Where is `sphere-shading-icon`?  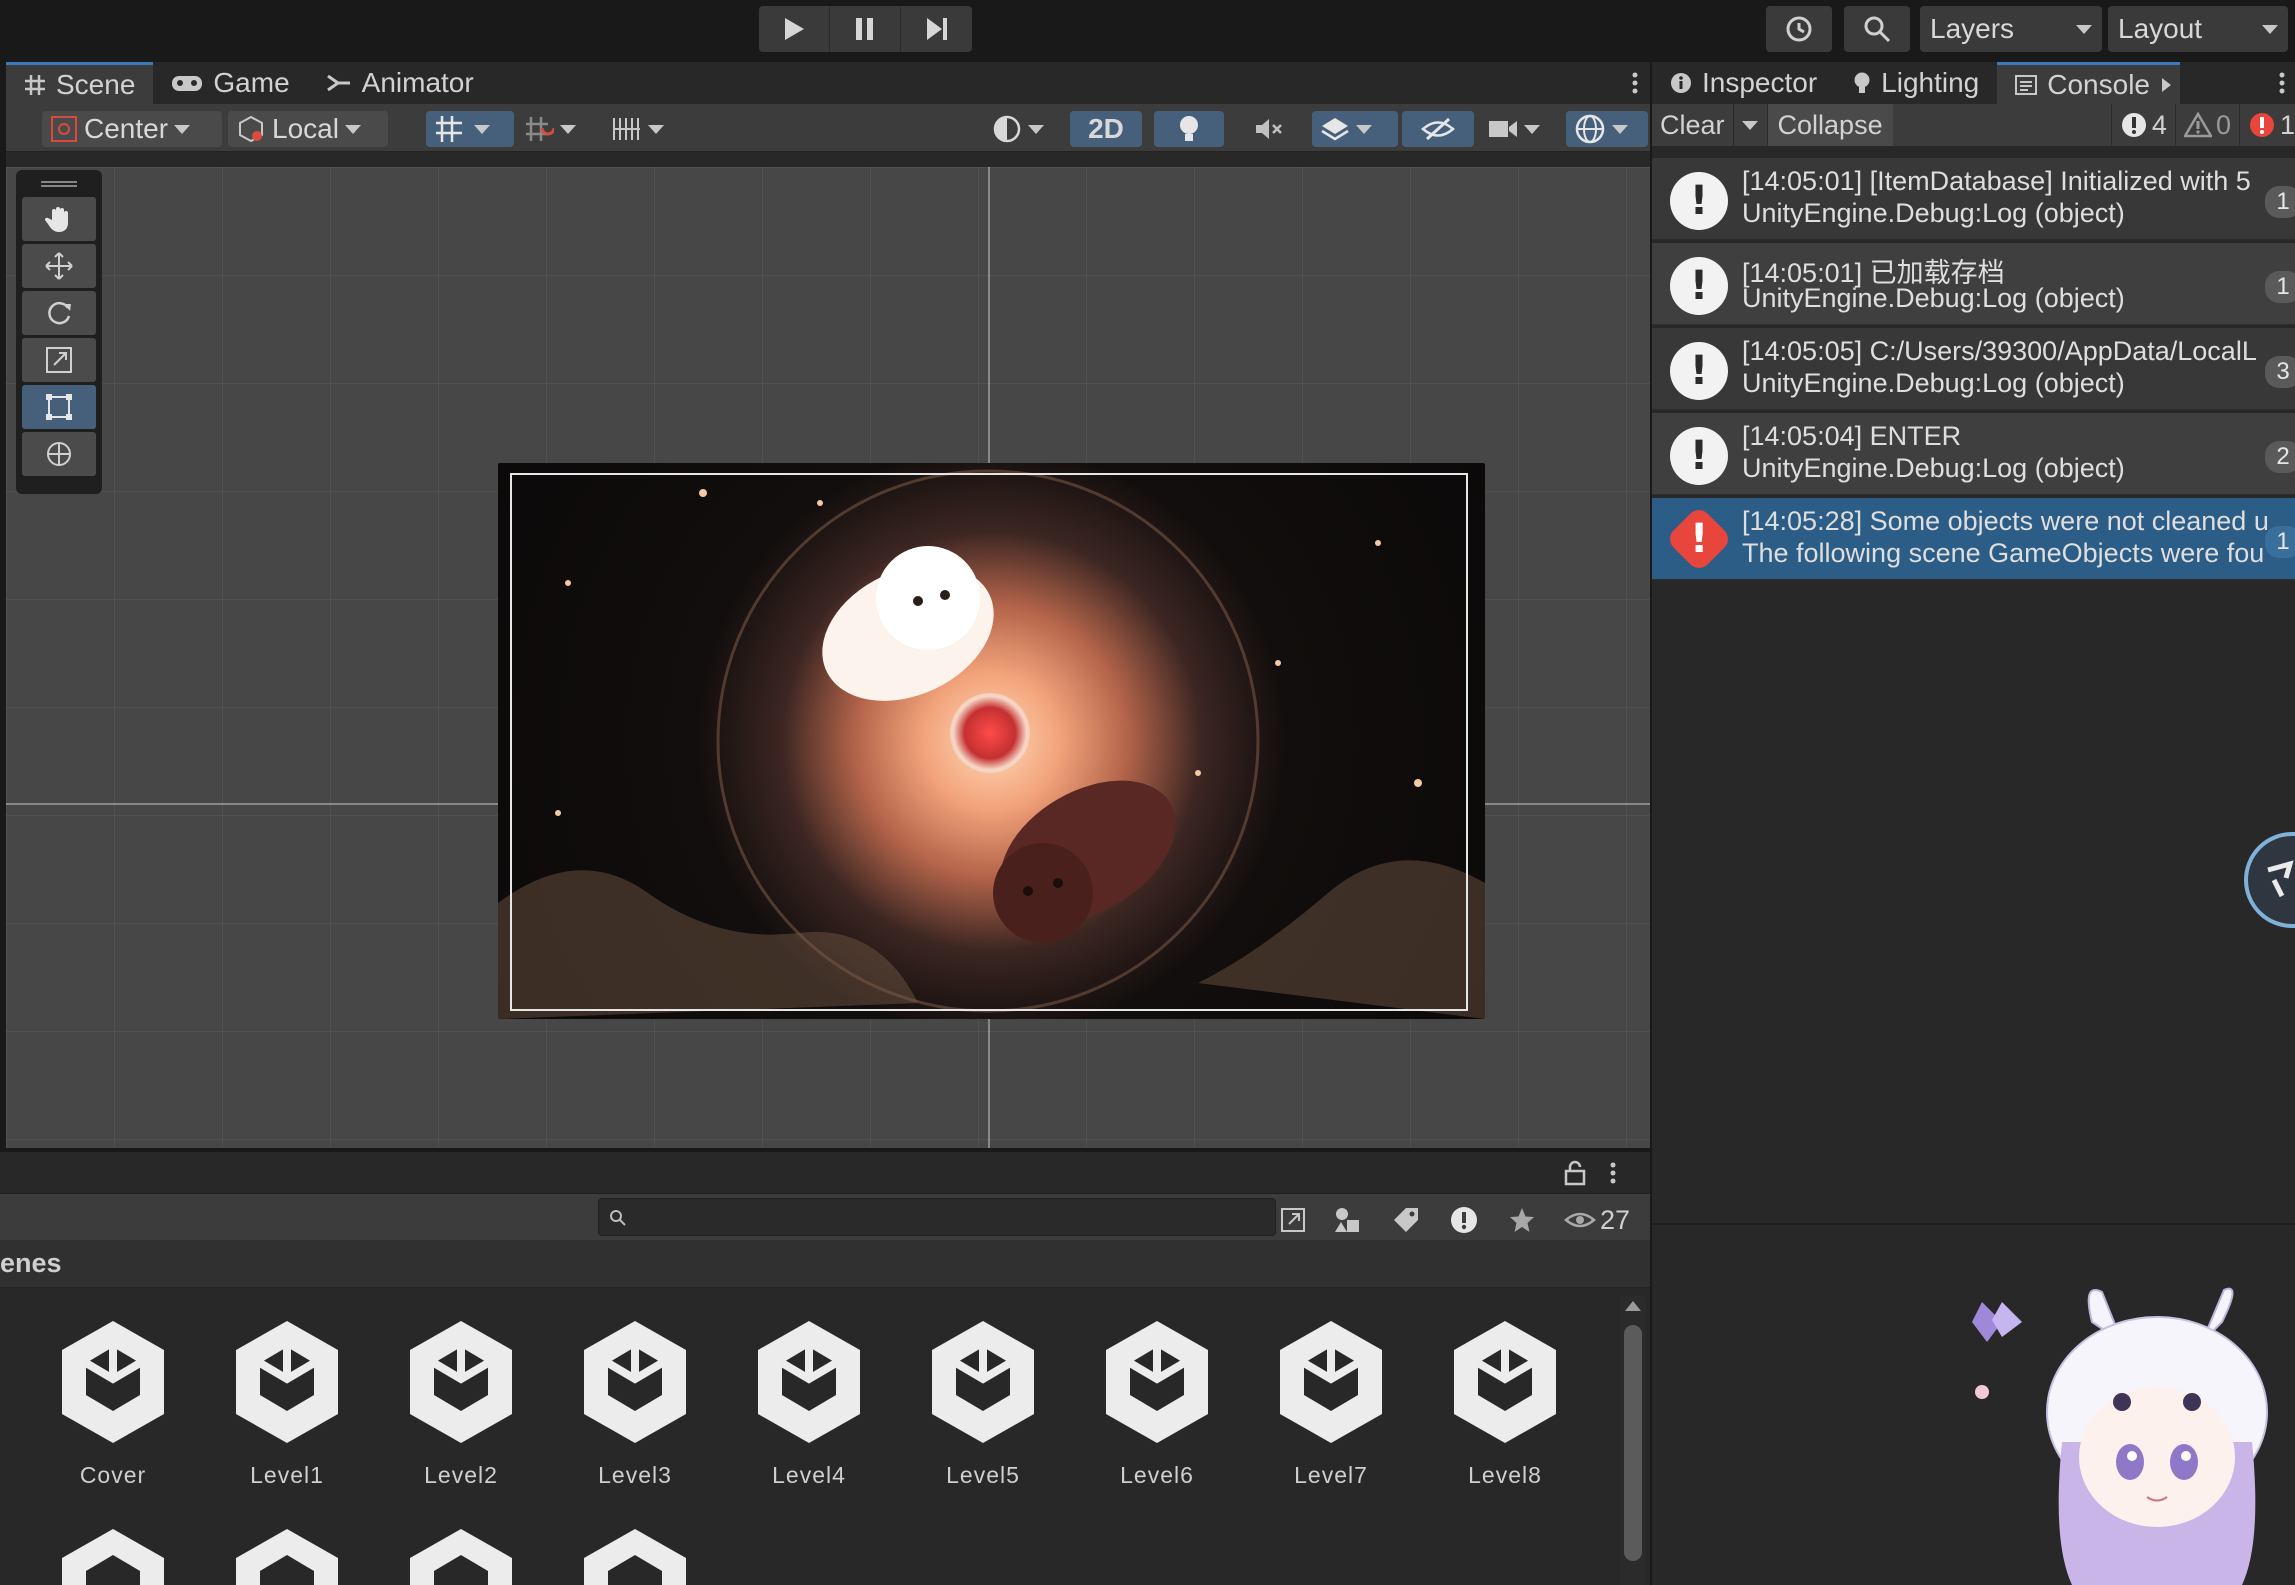 sphere-shading-icon is located at coordinates (1007, 129).